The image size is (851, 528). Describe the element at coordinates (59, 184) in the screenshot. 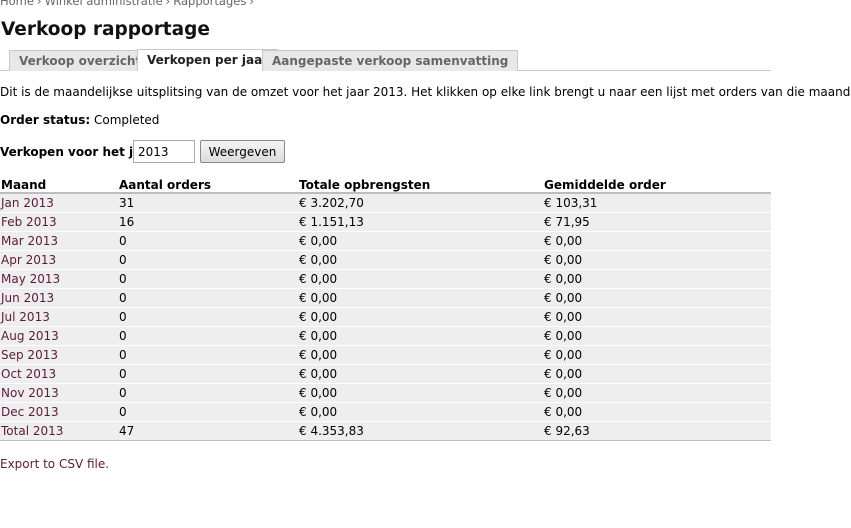

I see `header-month: Maand` at that location.